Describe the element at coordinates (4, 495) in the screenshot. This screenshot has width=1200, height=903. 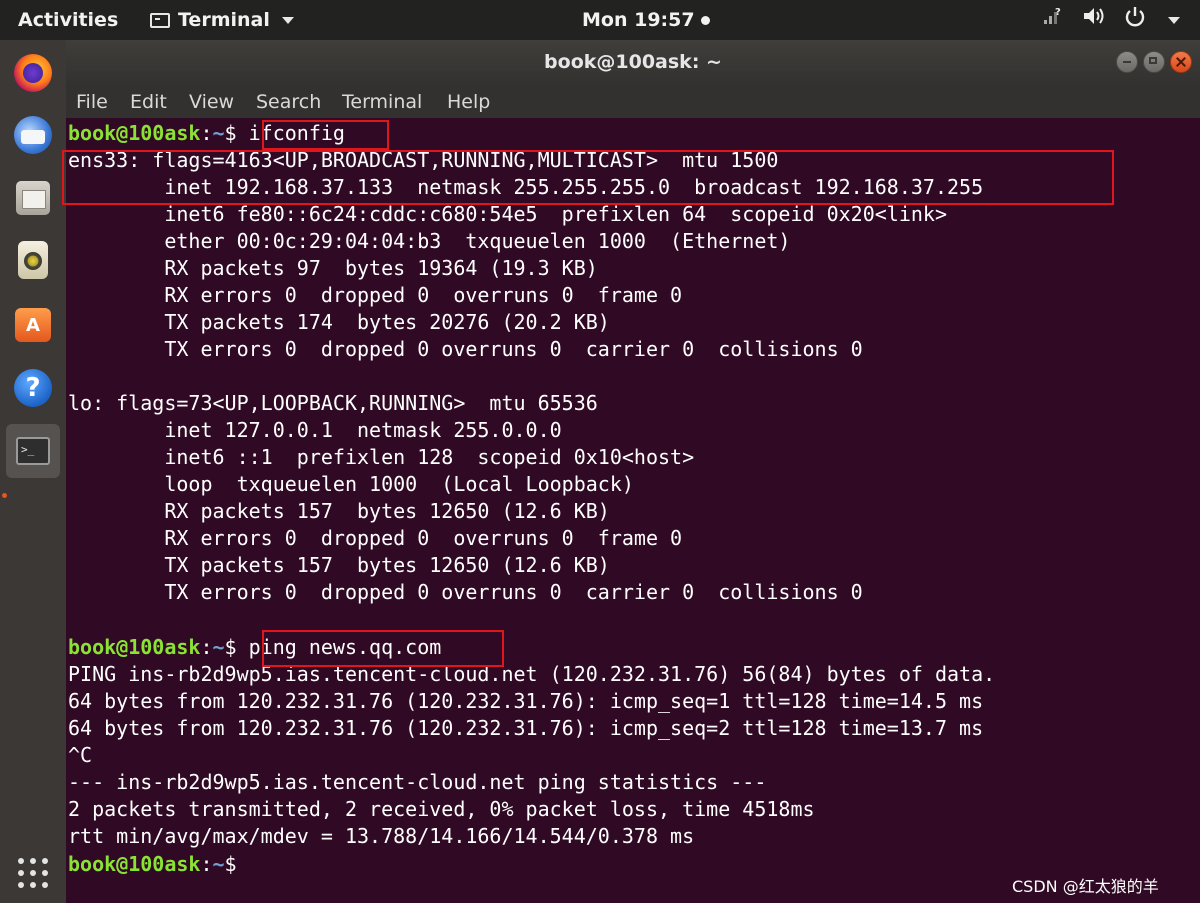
I see `running-indicator-icon` at that location.